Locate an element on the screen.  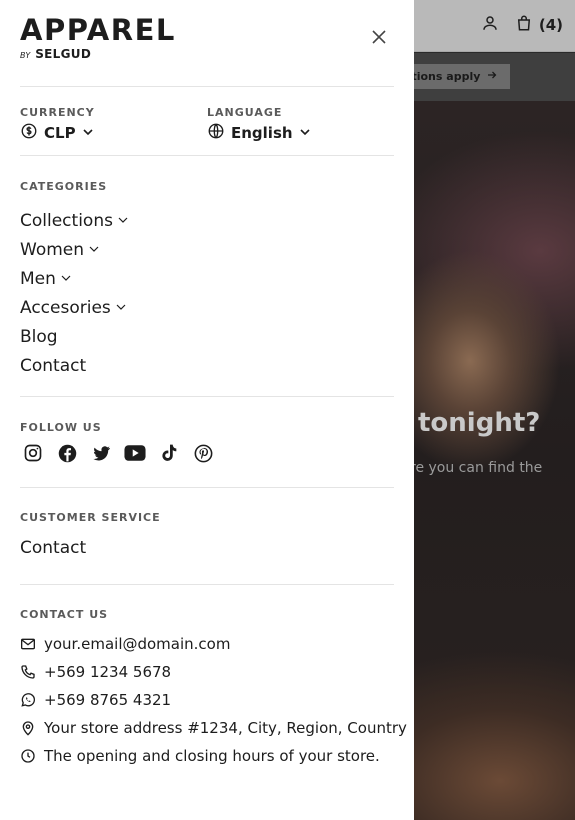
facebook-icon is located at coordinates (67, 453).